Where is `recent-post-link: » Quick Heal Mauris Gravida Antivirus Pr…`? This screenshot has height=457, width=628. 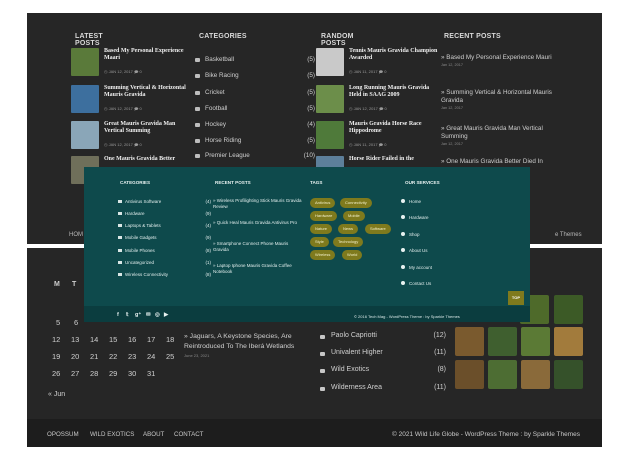
recent-post-link: » Quick Heal Mauris Gravida Antivirus Pr… is located at coordinates (258, 223).